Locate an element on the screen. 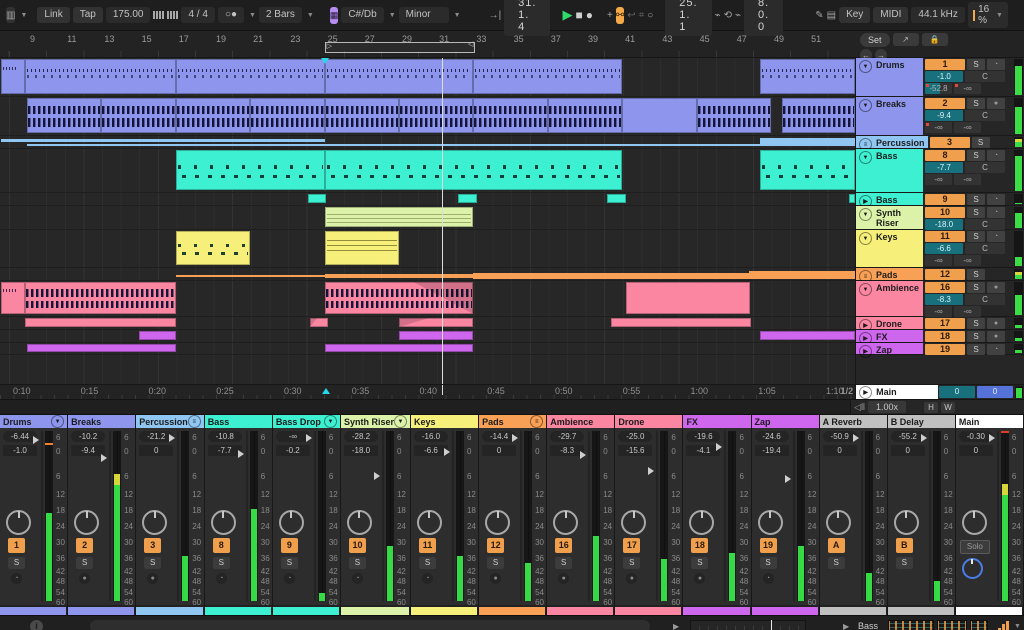 The width and height of the screenshot is (1024, 630). track-header-keys: ▼ Keys 11 S ◔ -6.6 C -∞ -∞ is located at coordinates (940, 249).